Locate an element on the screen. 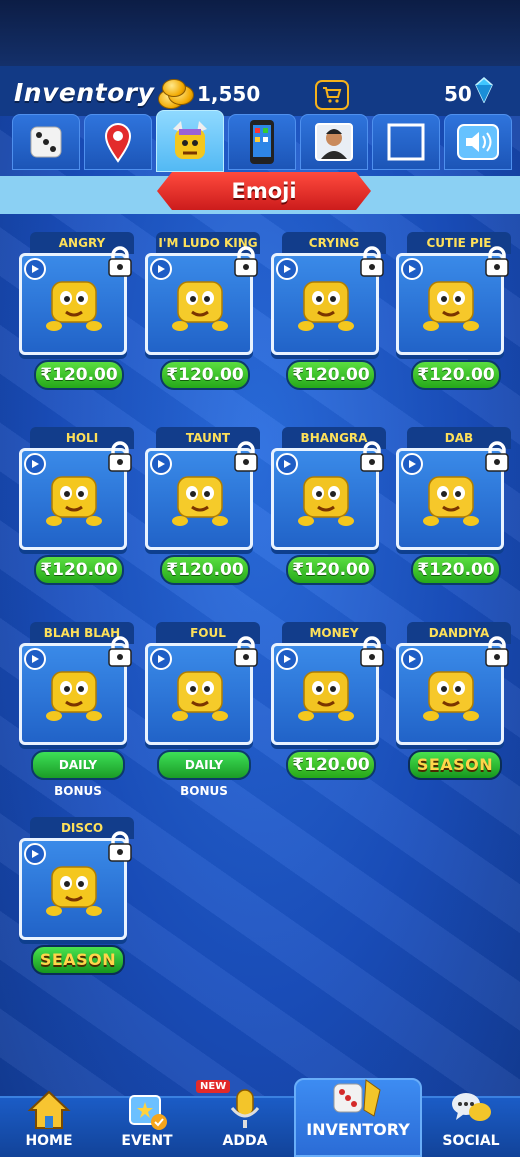 The height and width of the screenshot is (1157, 520). emoji-icon is located at coordinates (190, 140).